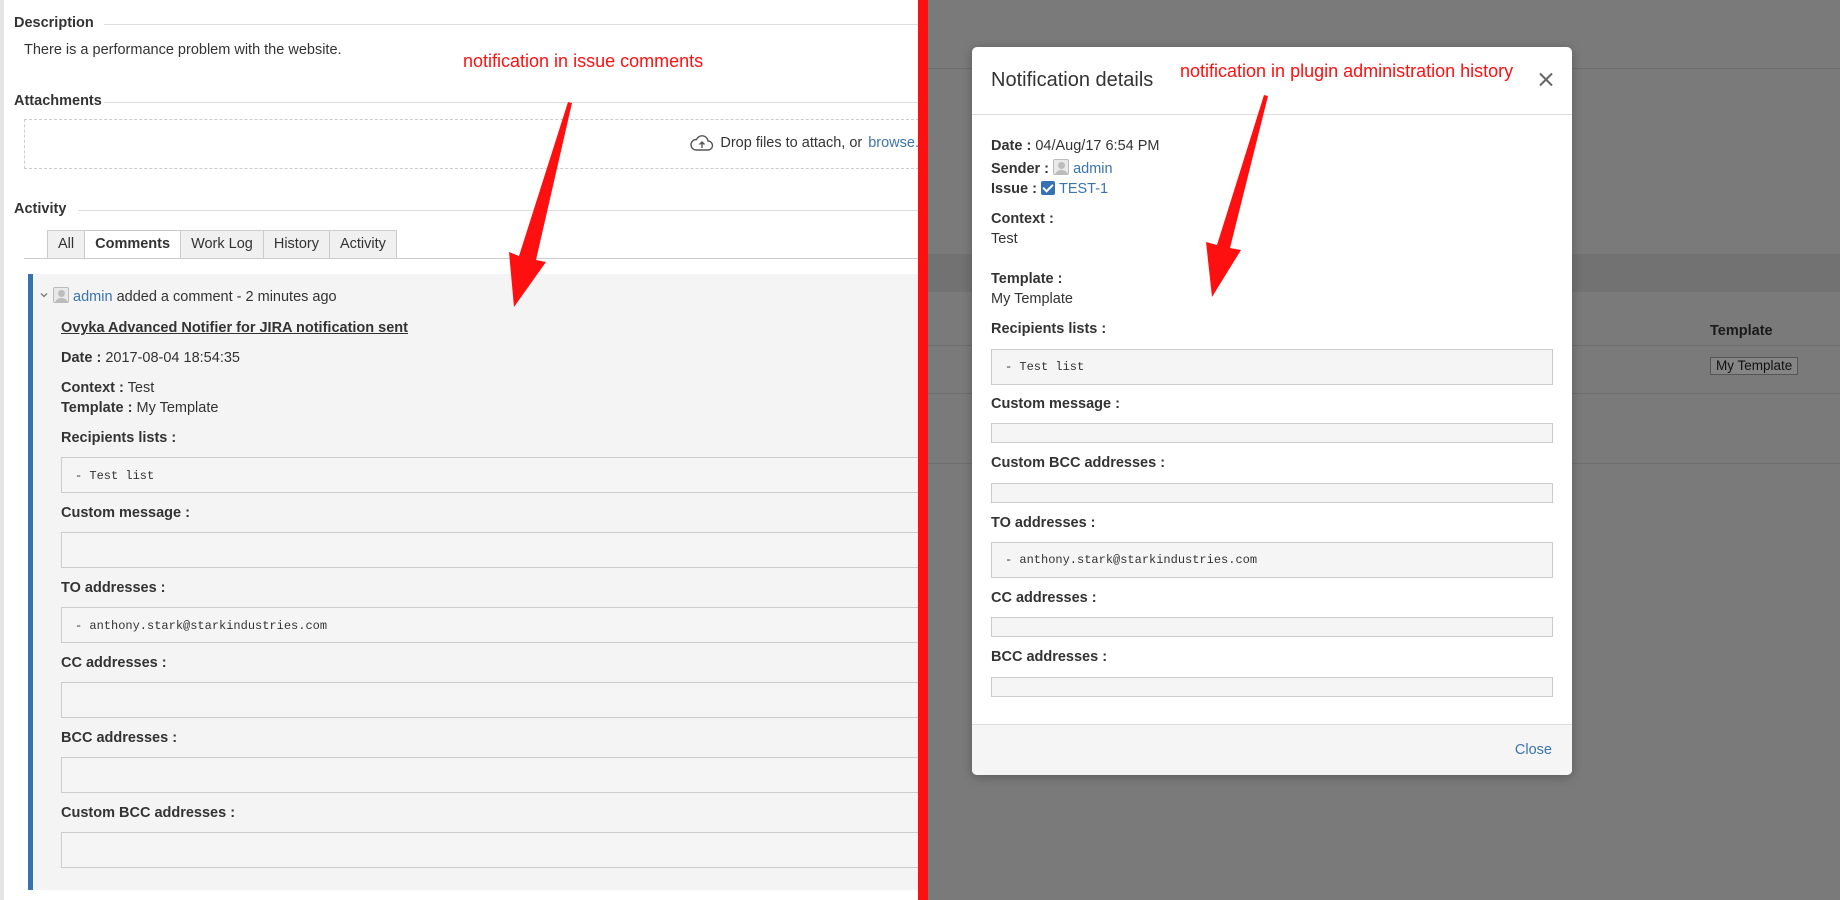 The width and height of the screenshot is (1840, 900). I want to click on tab-activity: Activity, so click(362, 244).